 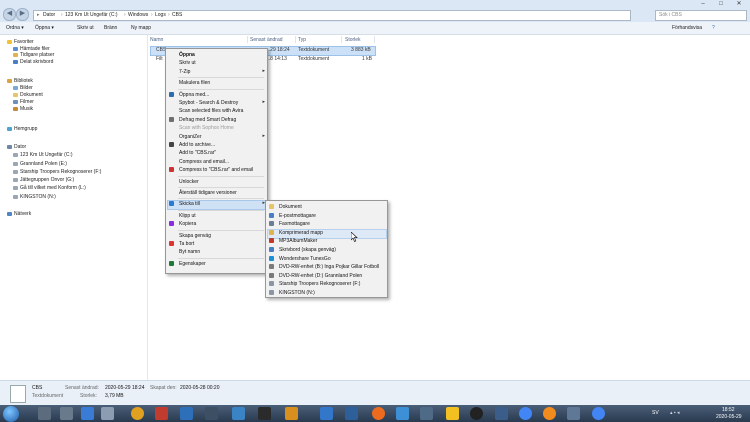 I want to click on send-to-item: DVD-RW-enhet (D:) Grannland Polen, so click(x=326, y=276).